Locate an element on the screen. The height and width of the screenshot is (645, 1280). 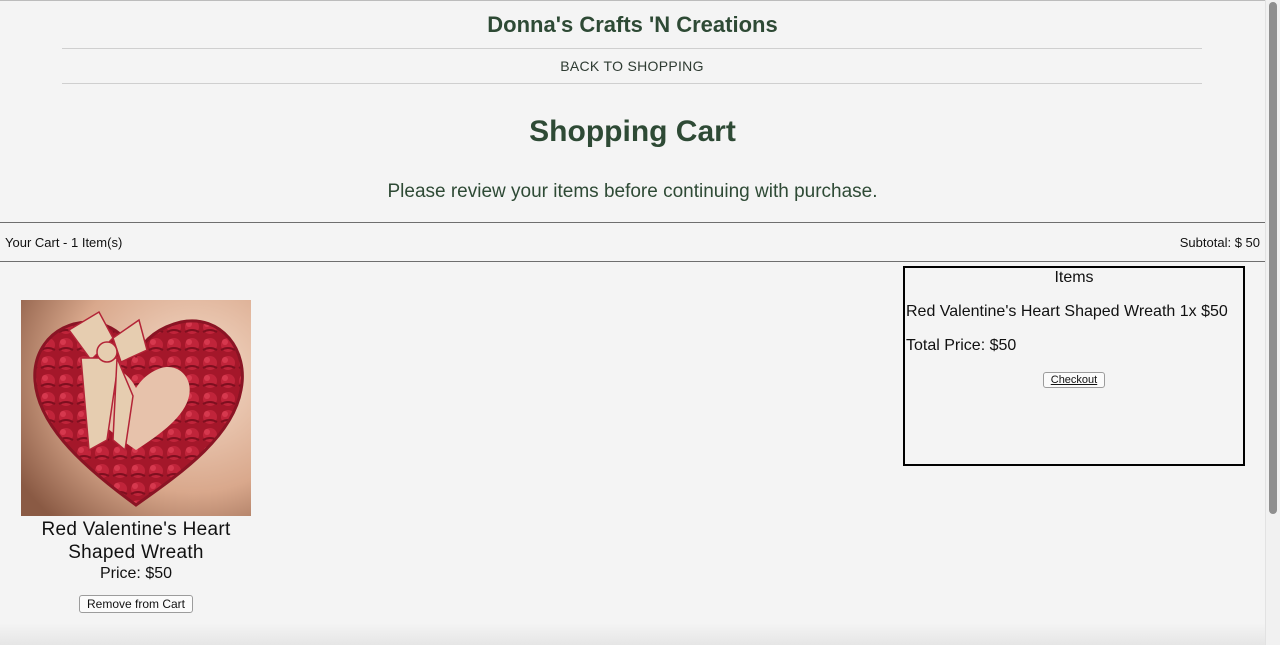
back-to-shopping-link: BACK TO SHOPPING is located at coordinates (632, 66).